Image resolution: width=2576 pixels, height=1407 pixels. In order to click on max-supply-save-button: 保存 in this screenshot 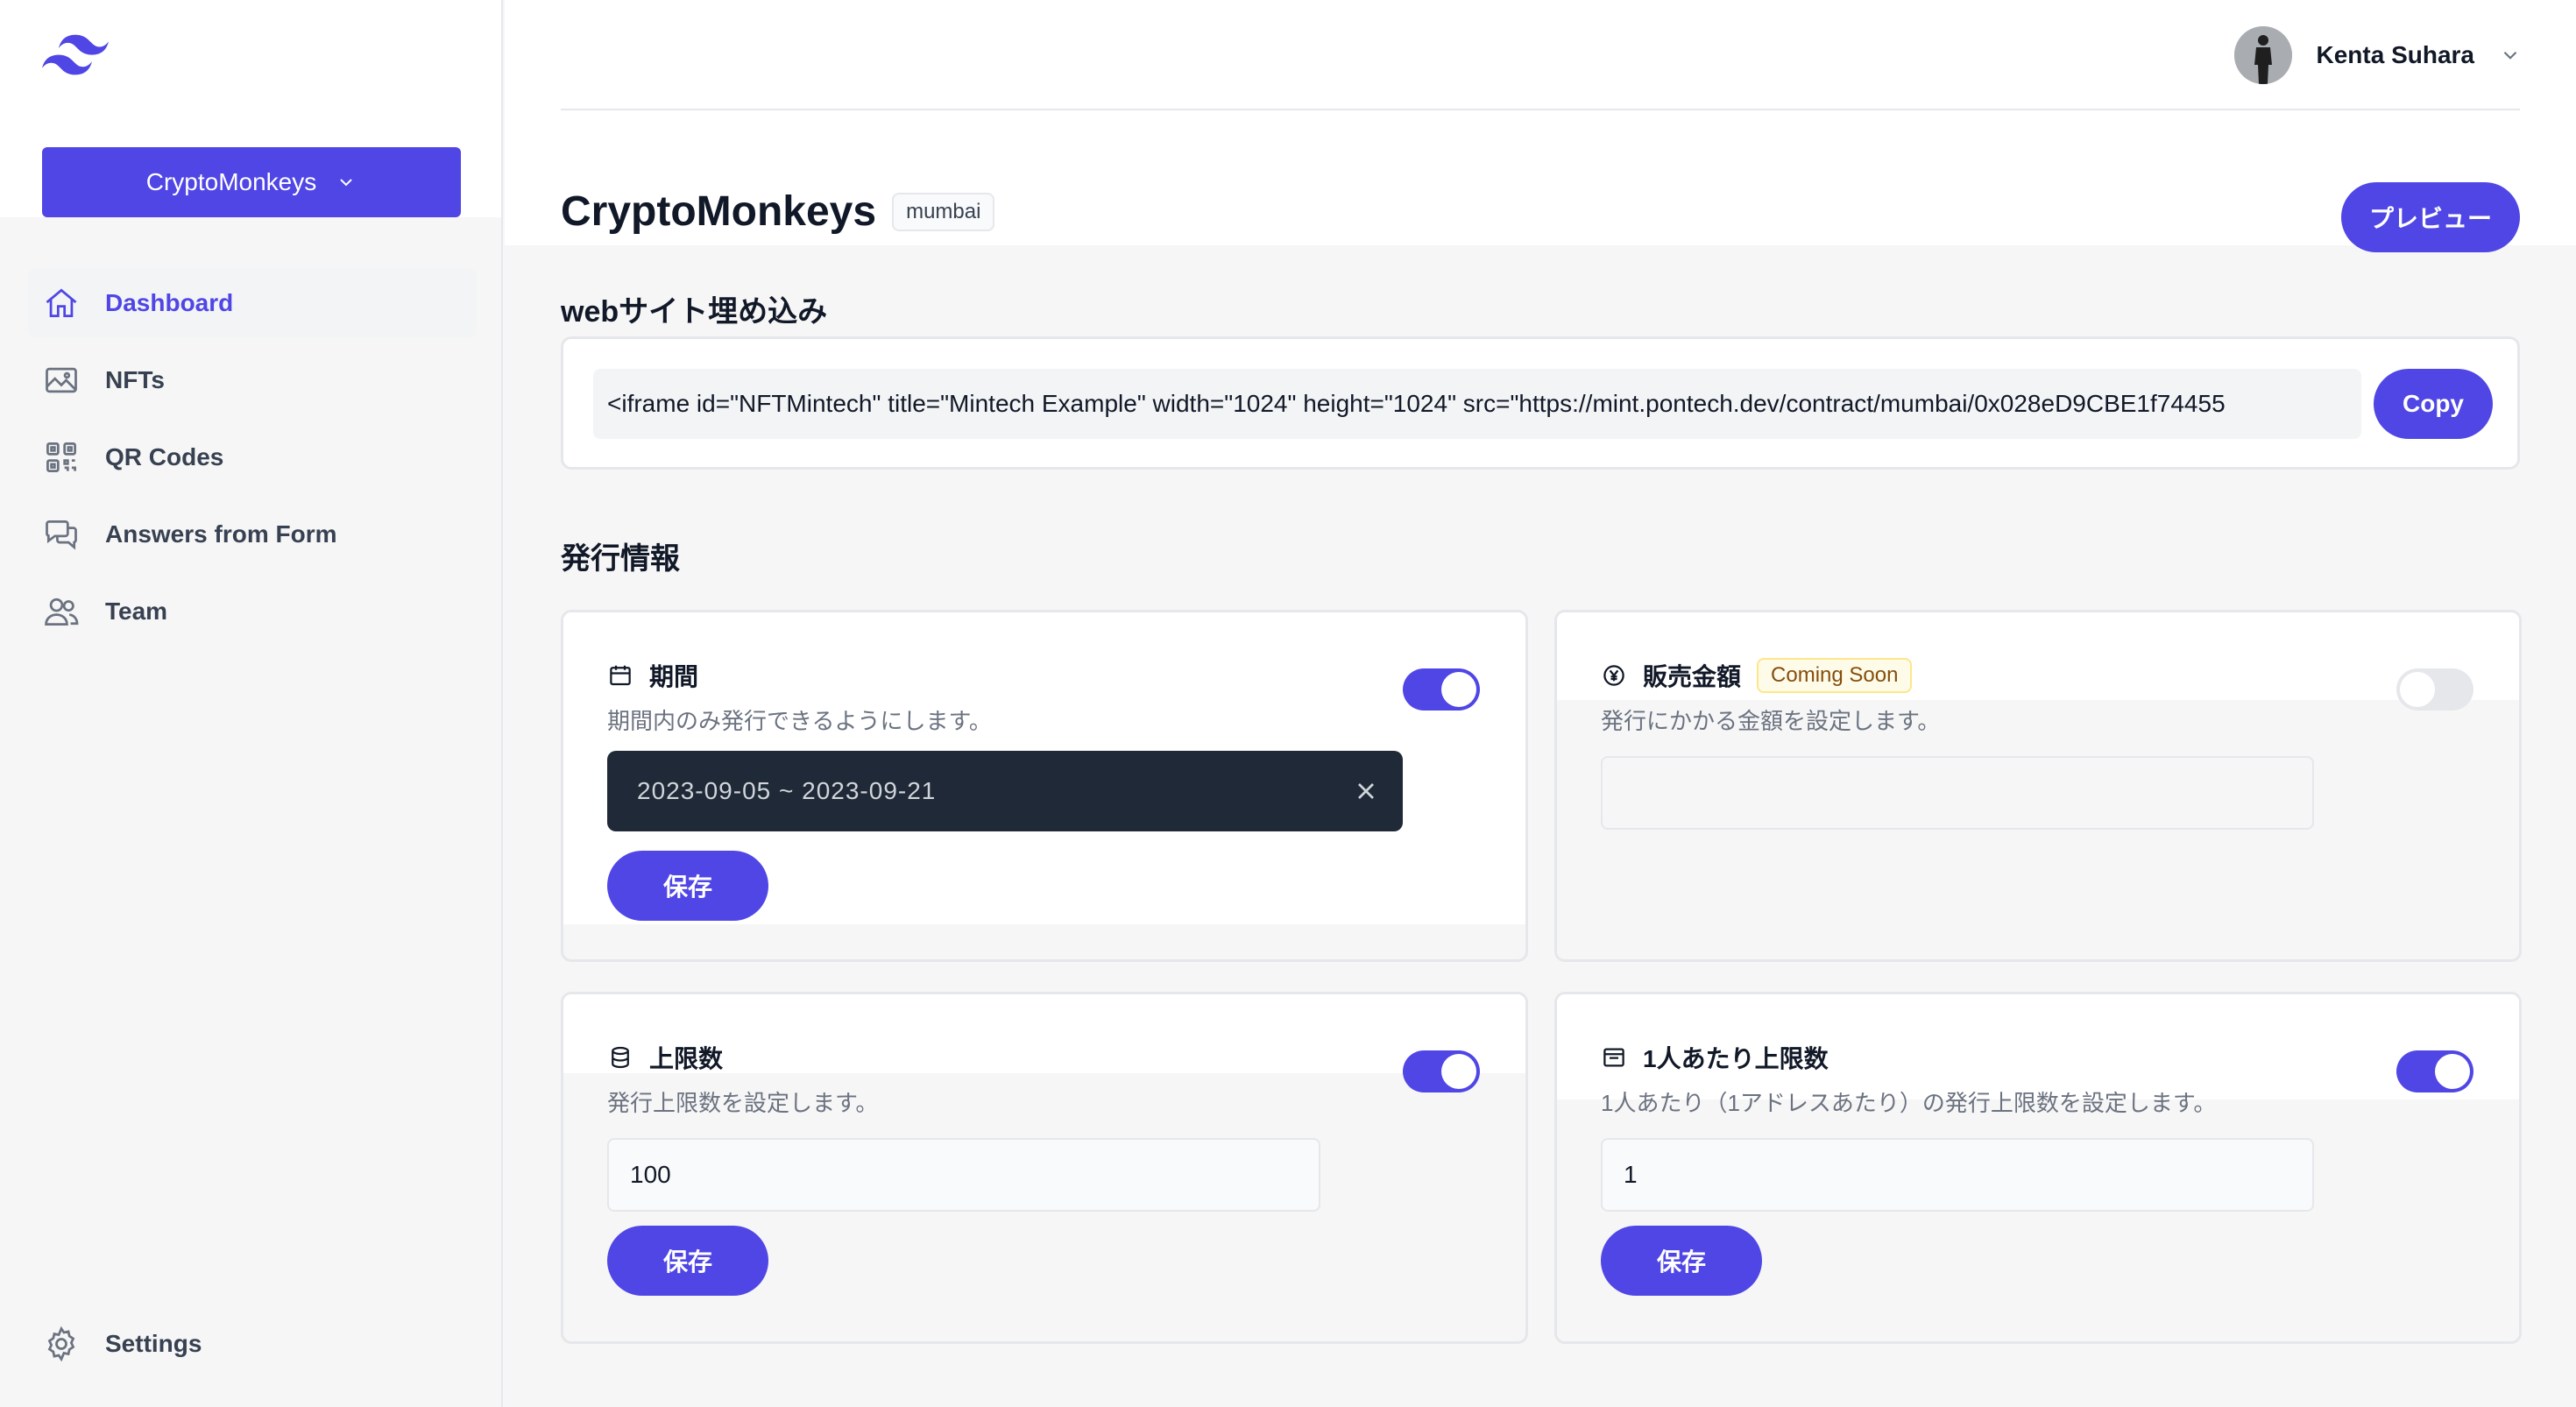, I will do `click(687, 1261)`.